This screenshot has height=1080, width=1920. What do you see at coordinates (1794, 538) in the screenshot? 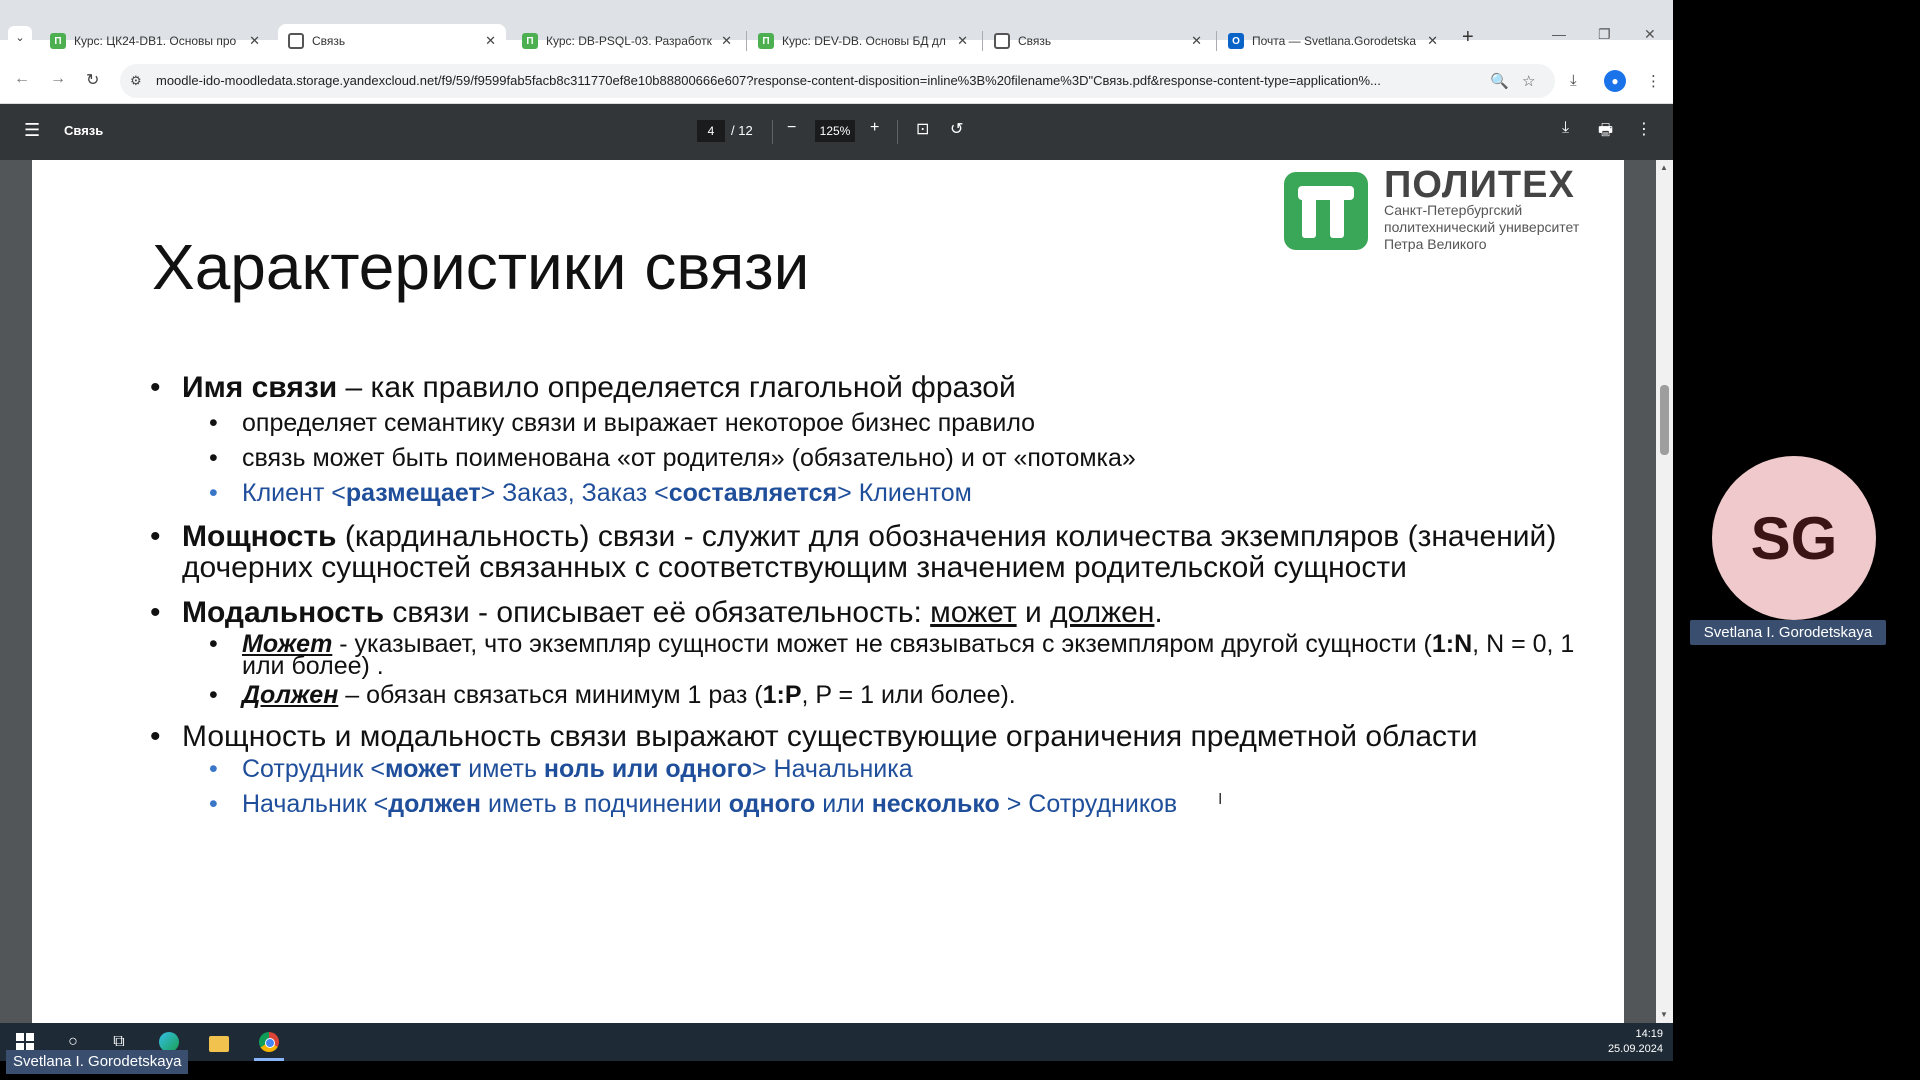
I see `participant-avatar: SG` at bounding box center [1794, 538].